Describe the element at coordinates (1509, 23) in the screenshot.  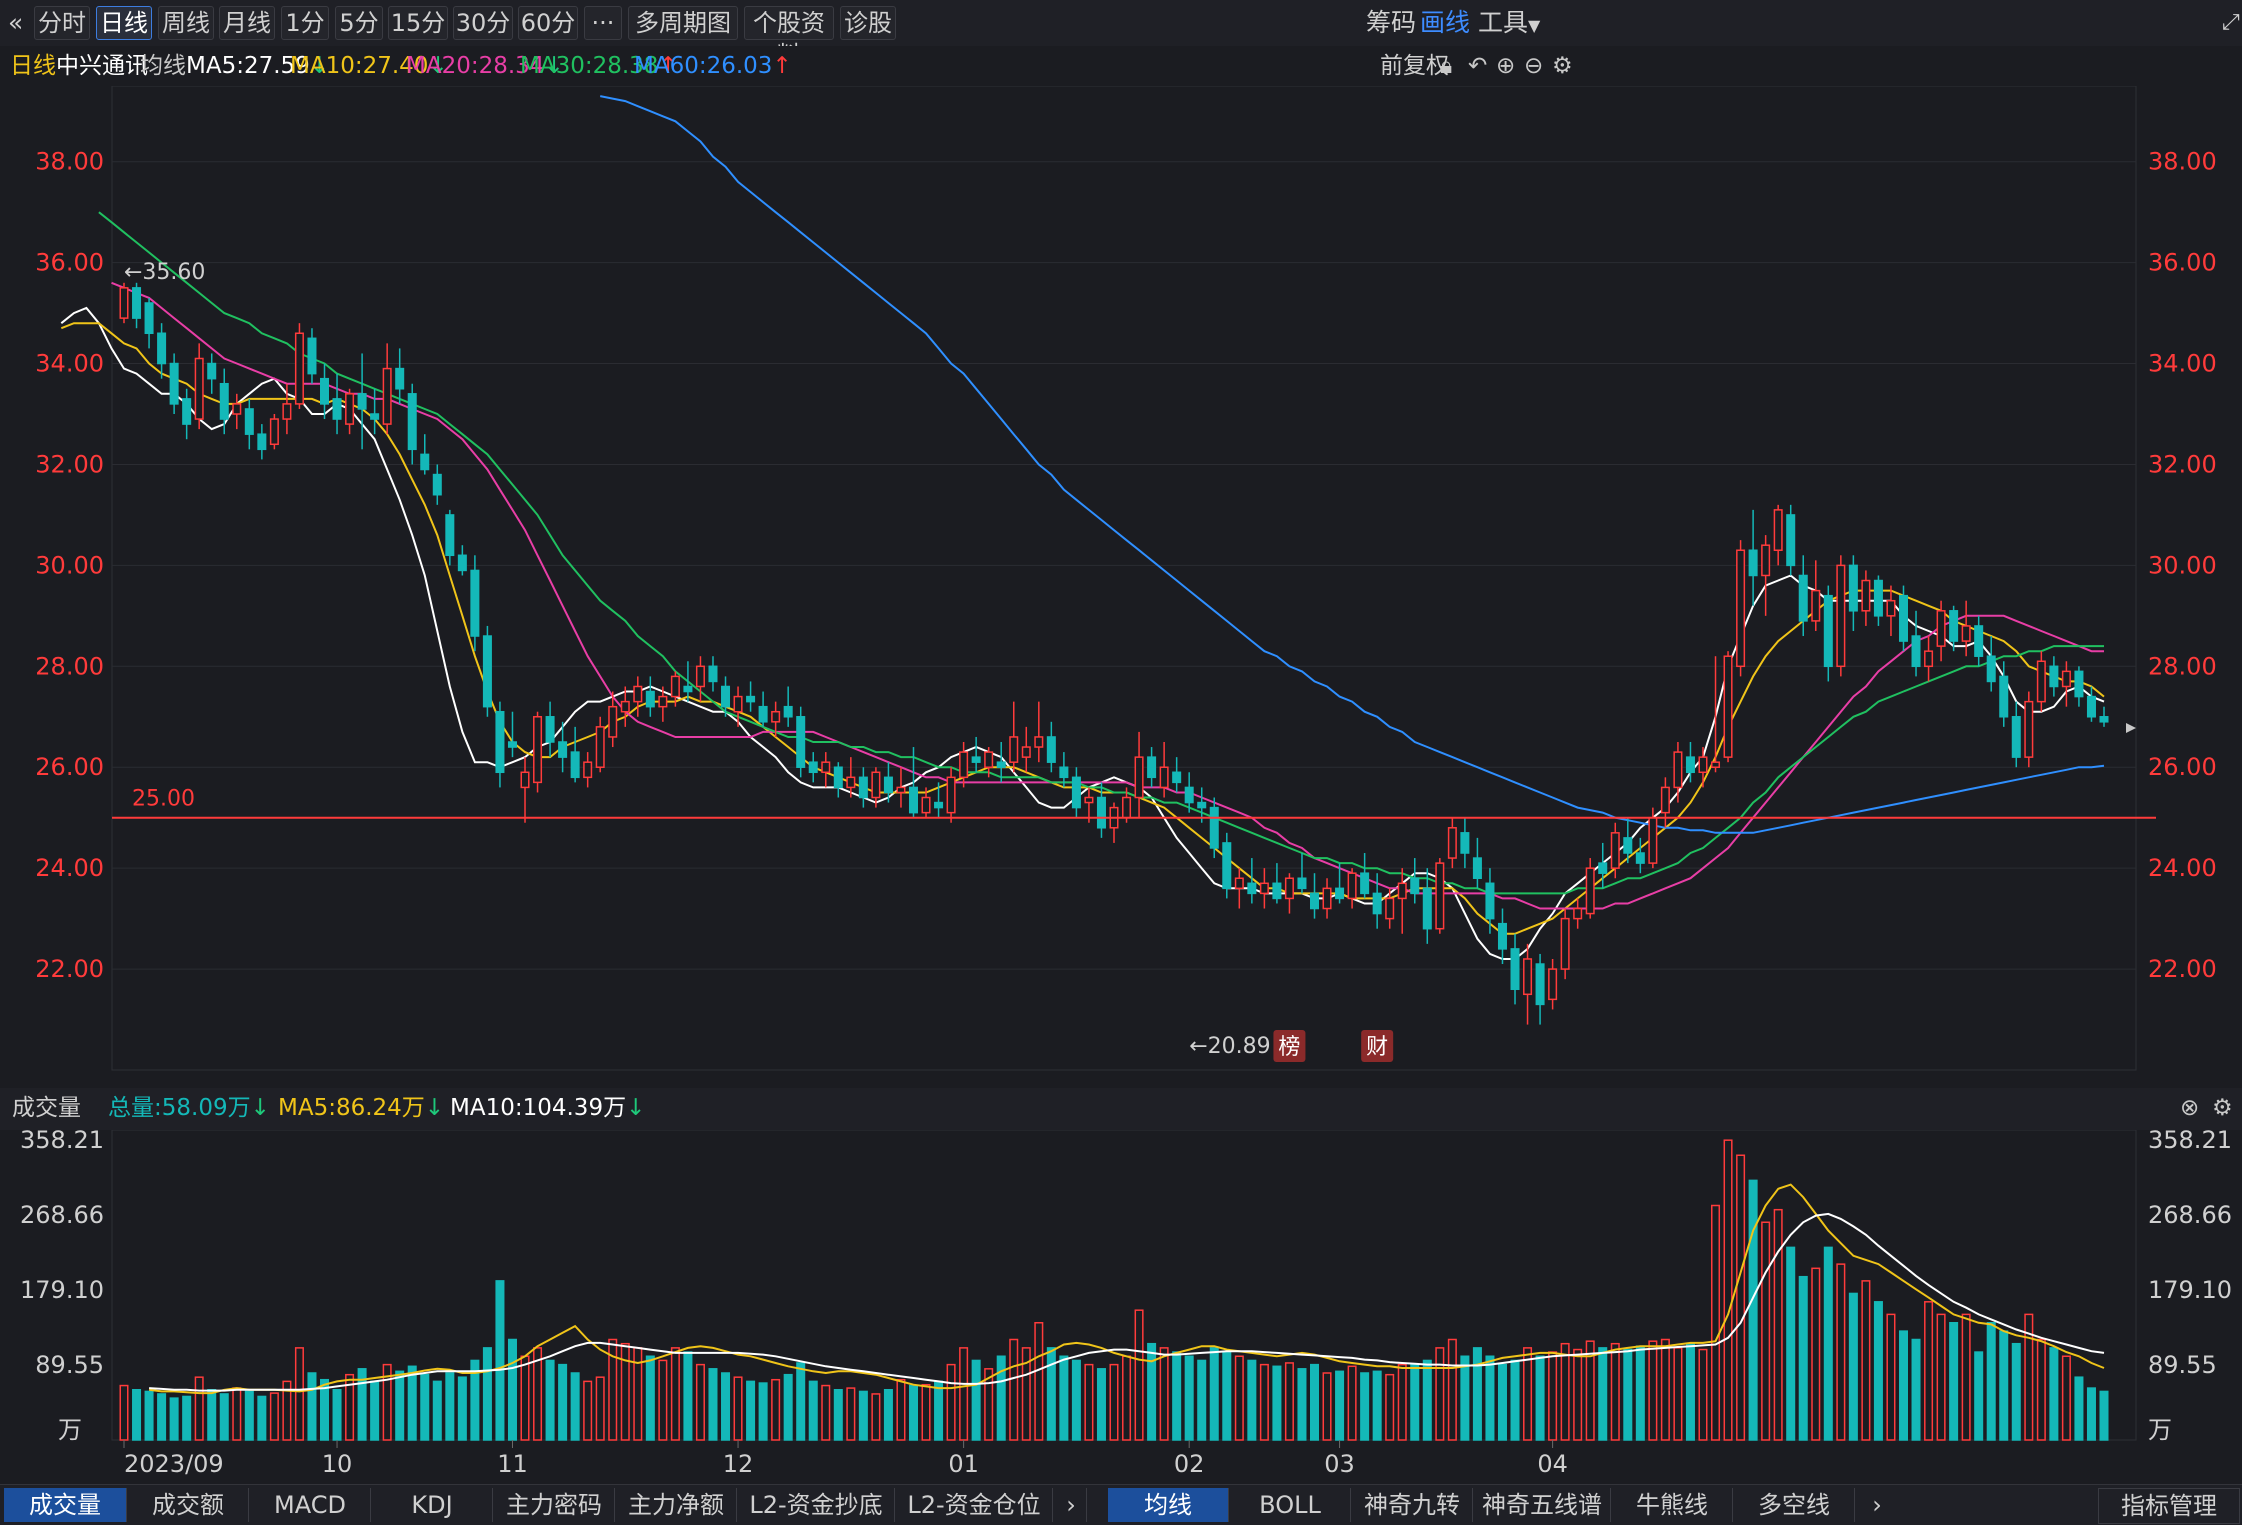
I see `tools-menu: 工具▼` at that location.